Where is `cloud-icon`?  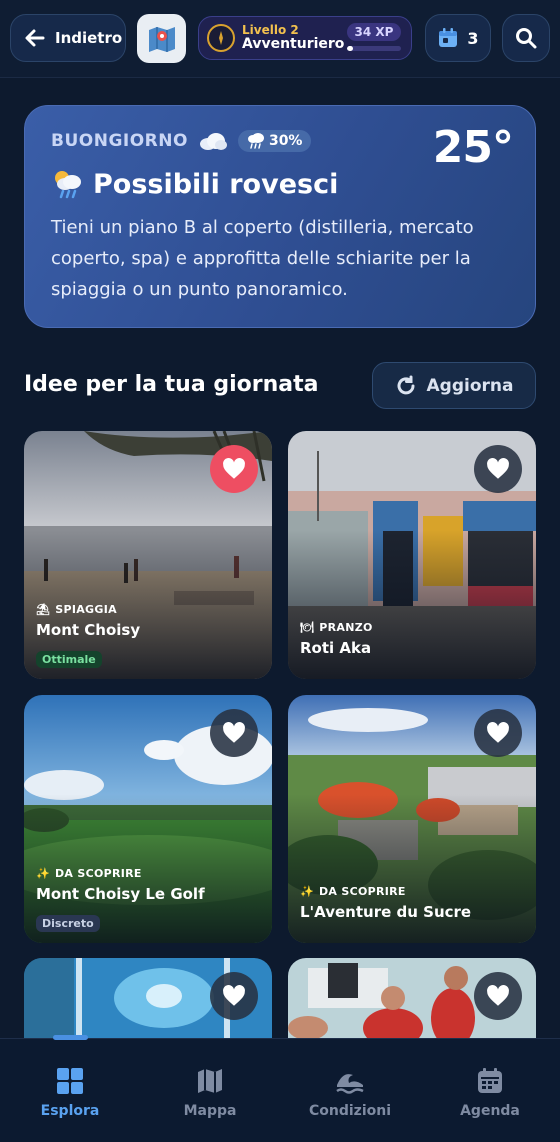 cloud-icon is located at coordinates (213, 141).